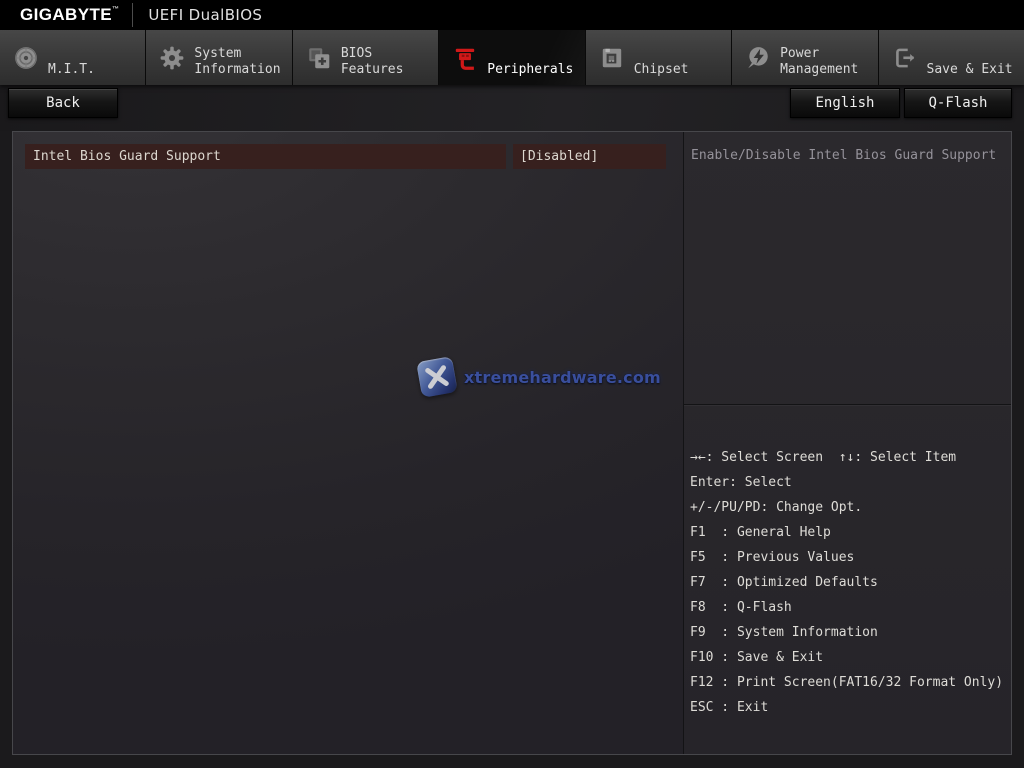 This screenshot has height=768, width=1024. I want to click on watermark-x-icon, so click(437, 377).